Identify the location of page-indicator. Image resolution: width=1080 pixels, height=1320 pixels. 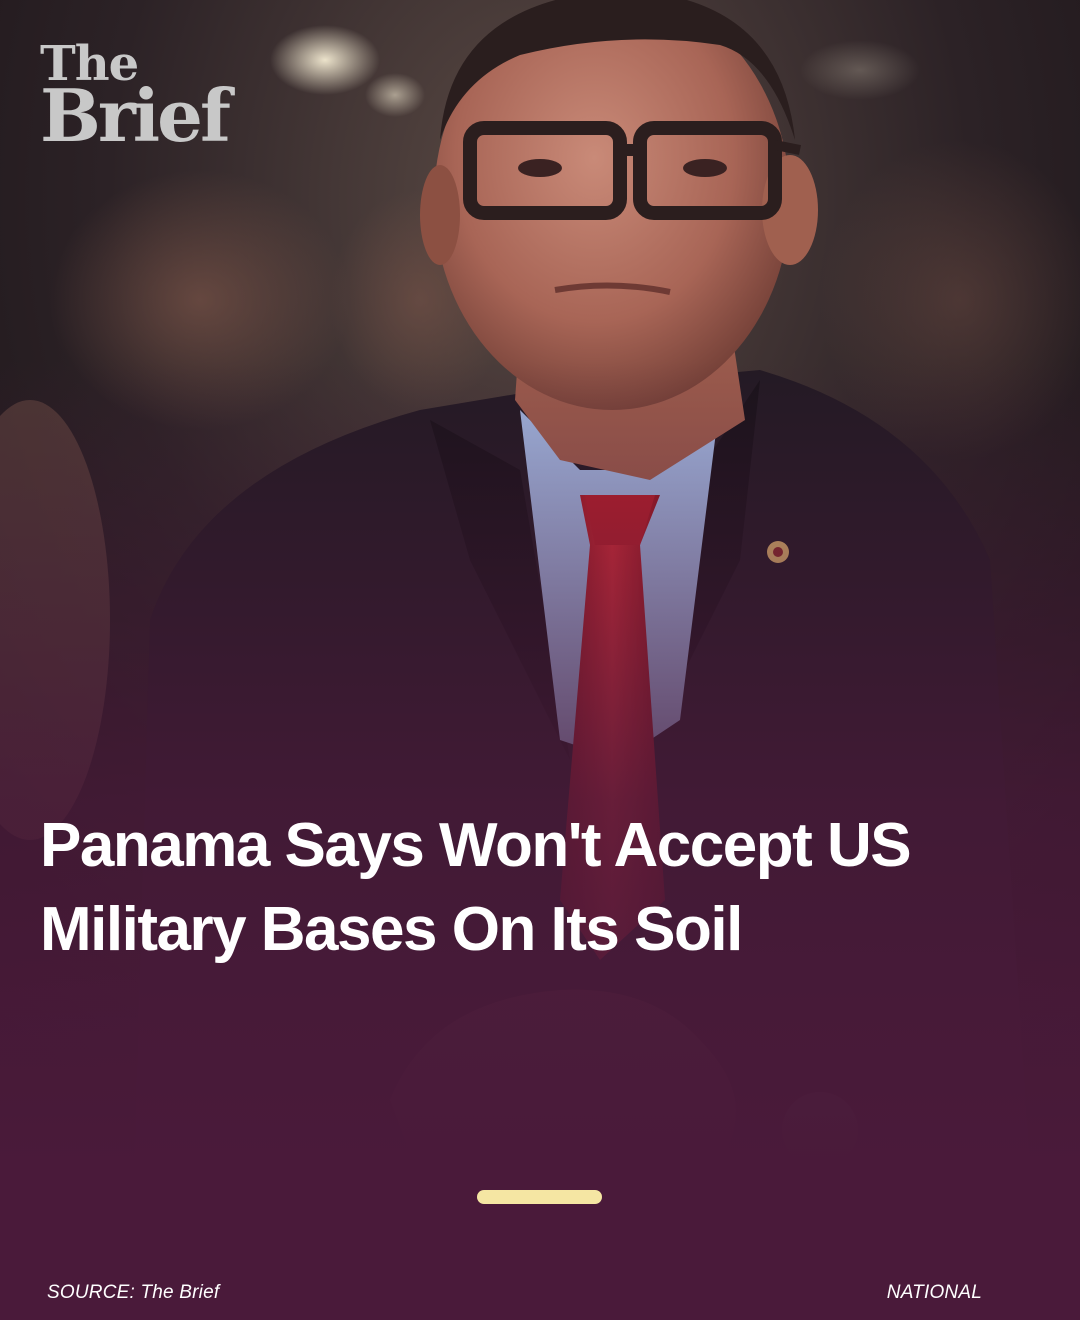
(539, 1197).